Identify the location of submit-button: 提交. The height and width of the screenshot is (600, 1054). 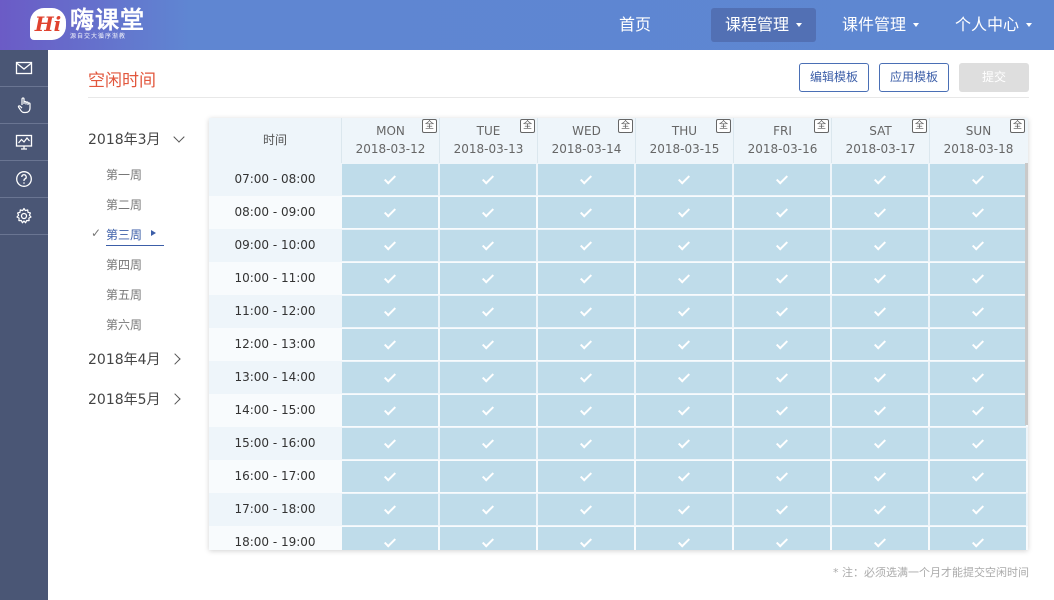
(994, 77).